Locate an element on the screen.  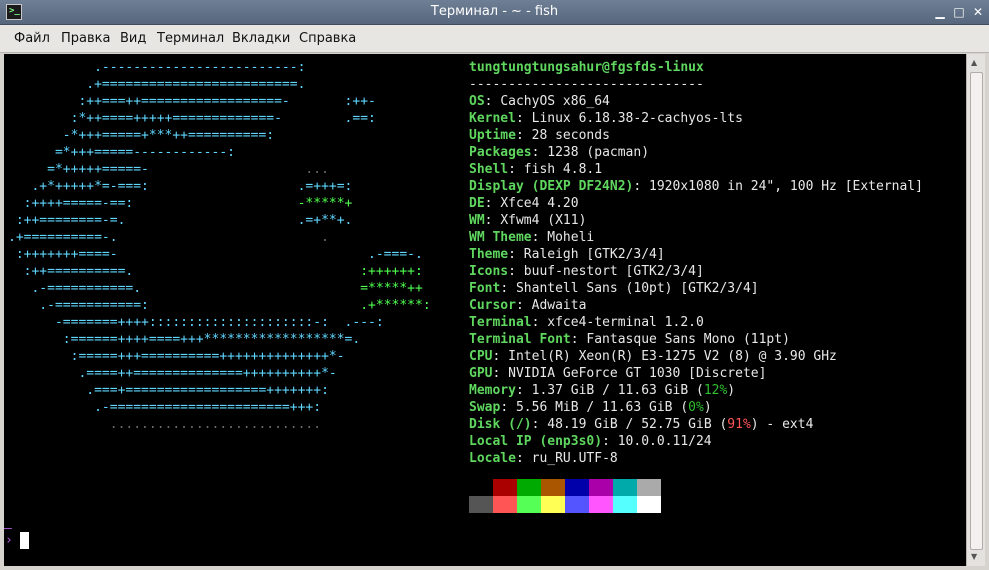
palette-normal-row is located at coordinates (565, 487).